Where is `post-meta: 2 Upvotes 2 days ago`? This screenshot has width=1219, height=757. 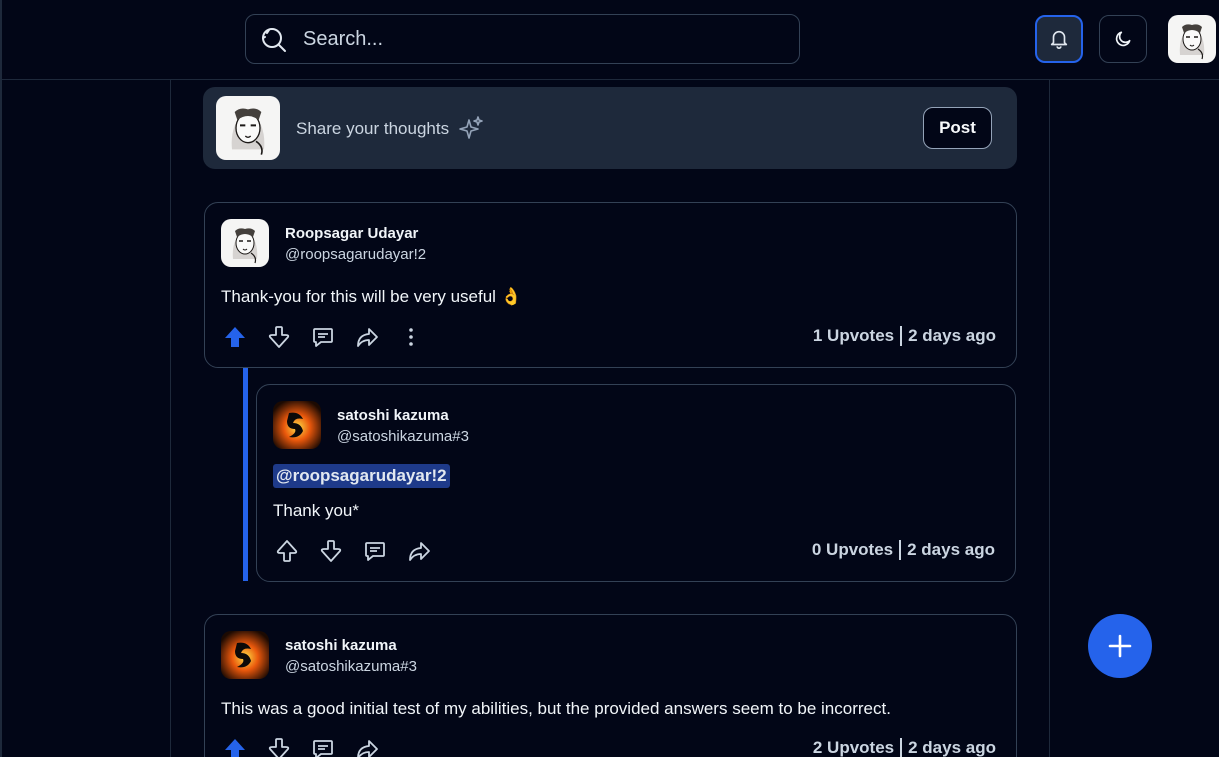
post-meta: 2 Upvotes 2 days ago is located at coordinates (904, 747).